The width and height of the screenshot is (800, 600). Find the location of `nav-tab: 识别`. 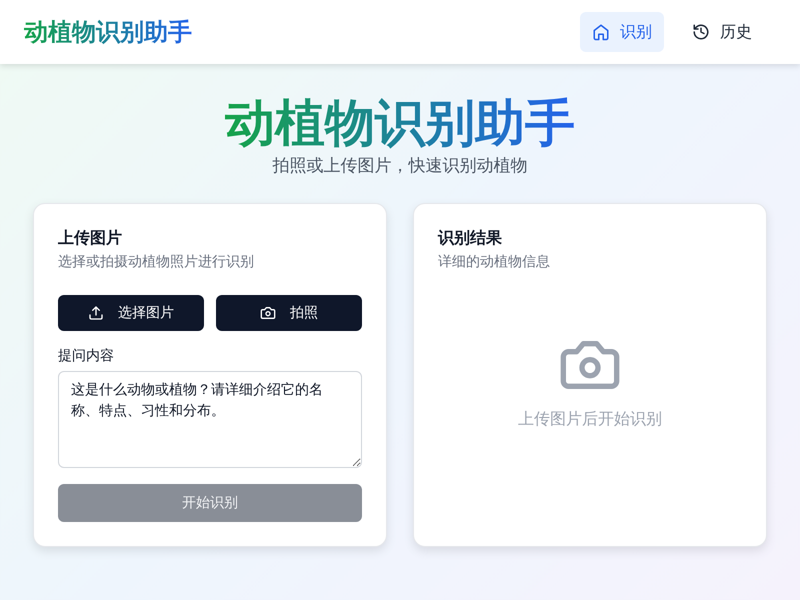

nav-tab: 识别 is located at coordinates (622, 32).